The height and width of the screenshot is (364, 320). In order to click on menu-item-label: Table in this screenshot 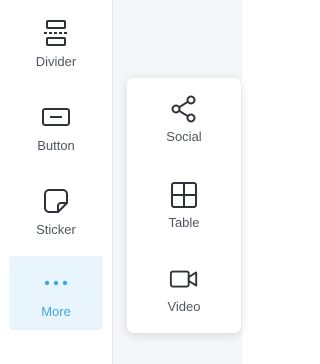, I will do `click(184, 222)`.